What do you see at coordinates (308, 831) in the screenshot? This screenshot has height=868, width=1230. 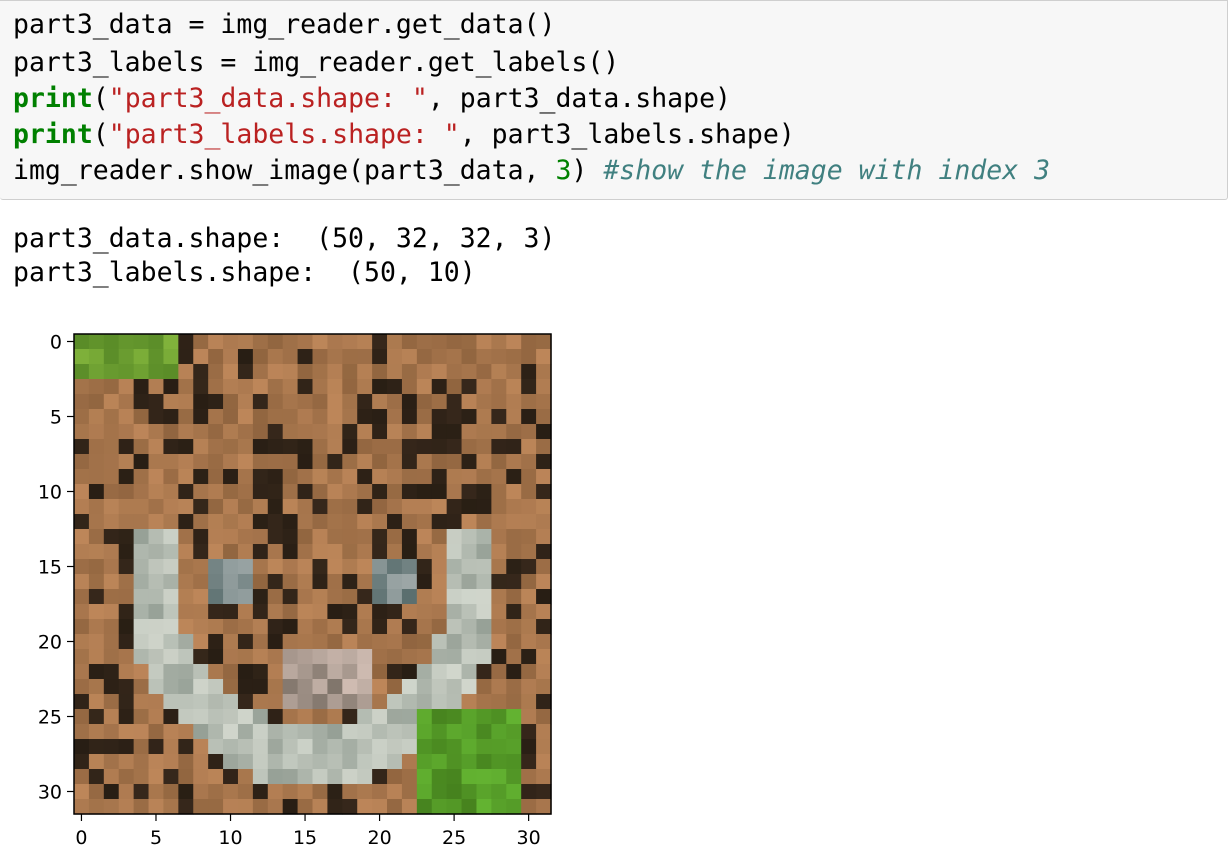 I see `x-axis-ticks: 0 5 10 15 20 25 30` at bounding box center [308, 831].